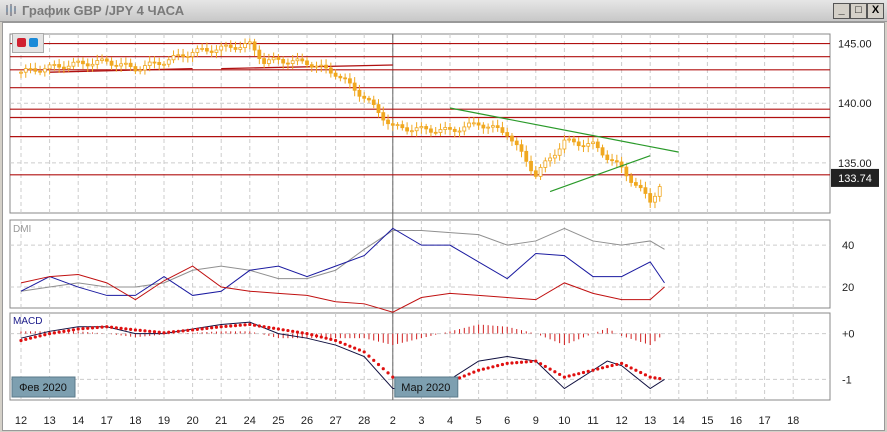 The height and width of the screenshot is (432, 887). I want to click on x-axis-label: 4, so click(450, 421).